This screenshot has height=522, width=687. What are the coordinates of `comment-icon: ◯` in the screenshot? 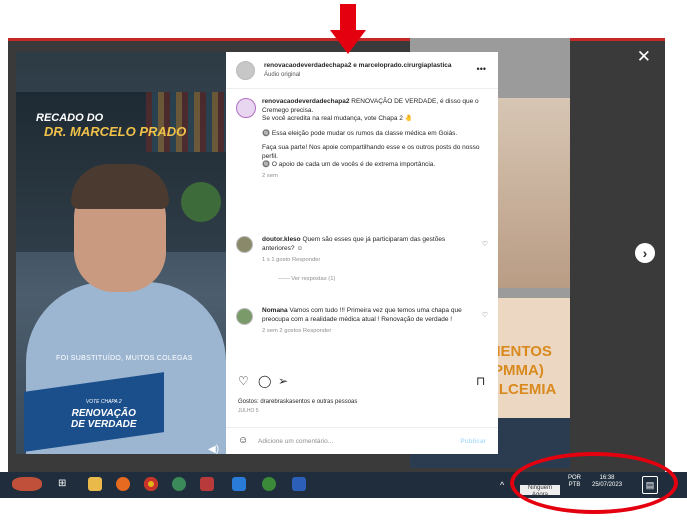 It's located at (264, 381).